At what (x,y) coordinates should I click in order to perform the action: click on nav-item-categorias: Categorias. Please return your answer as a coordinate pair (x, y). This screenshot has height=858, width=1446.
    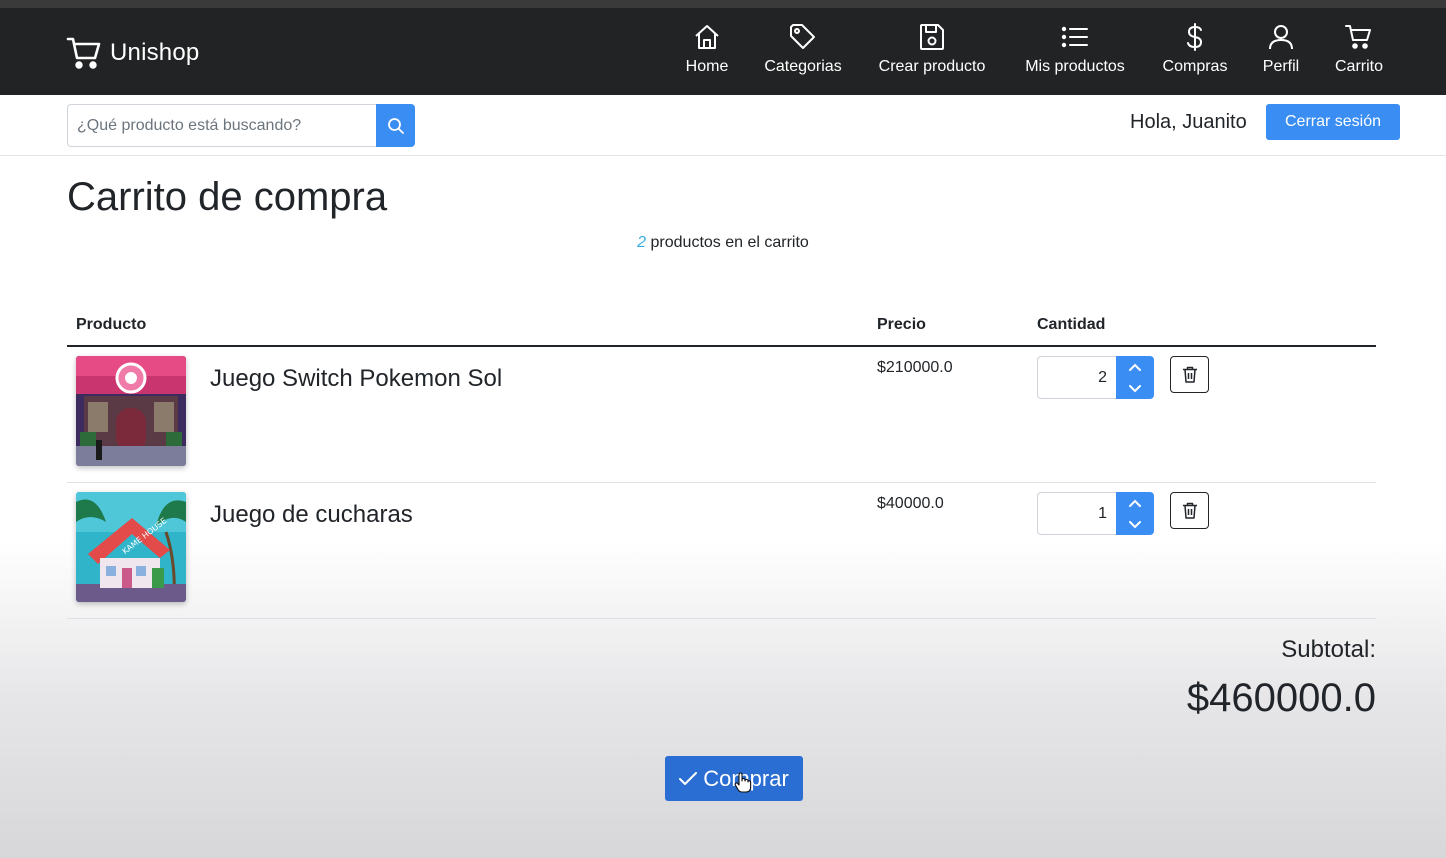
    Looking at the image, I should click on (803, 52).